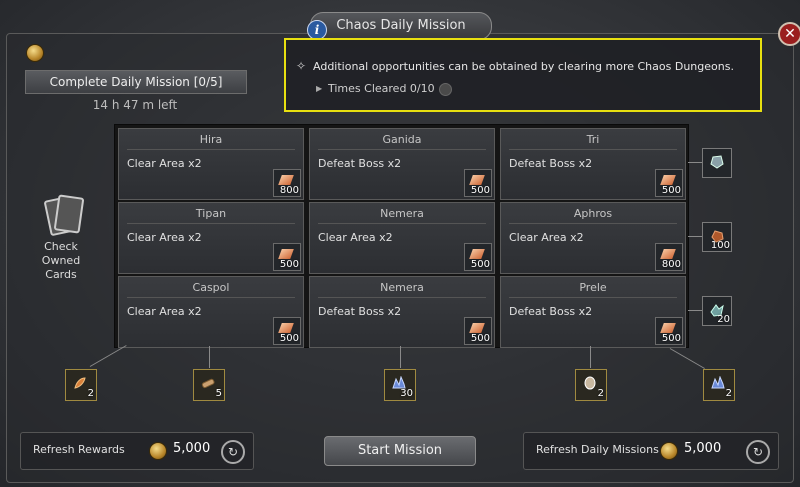 The image size is (800, 487). I want to click on mission-tile: Prele Defeat Boss x2 500, so click(593, 312).